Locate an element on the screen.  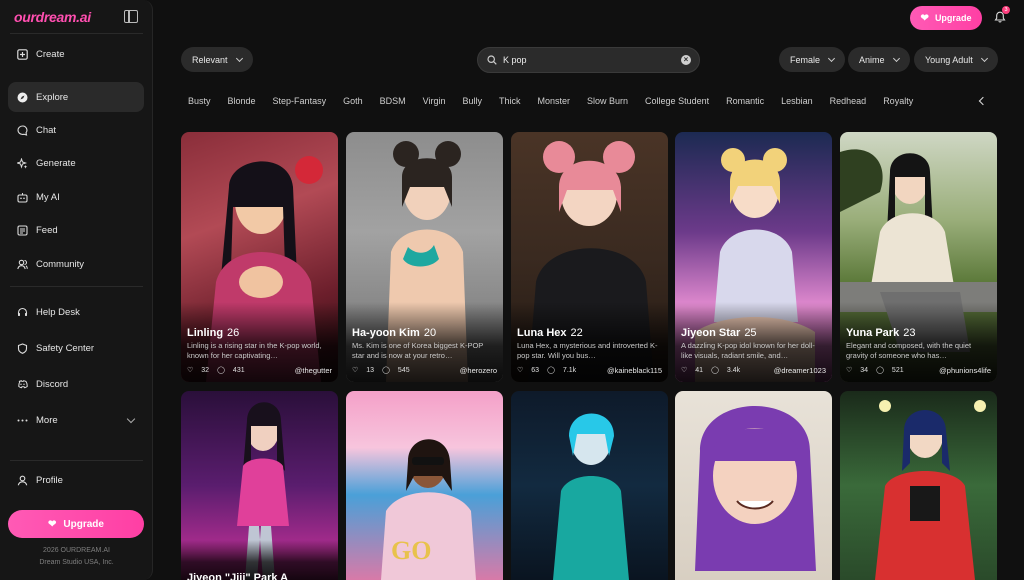
card-stats: ♡ 34 ◯ 521 is located at coordinates (875, 370).